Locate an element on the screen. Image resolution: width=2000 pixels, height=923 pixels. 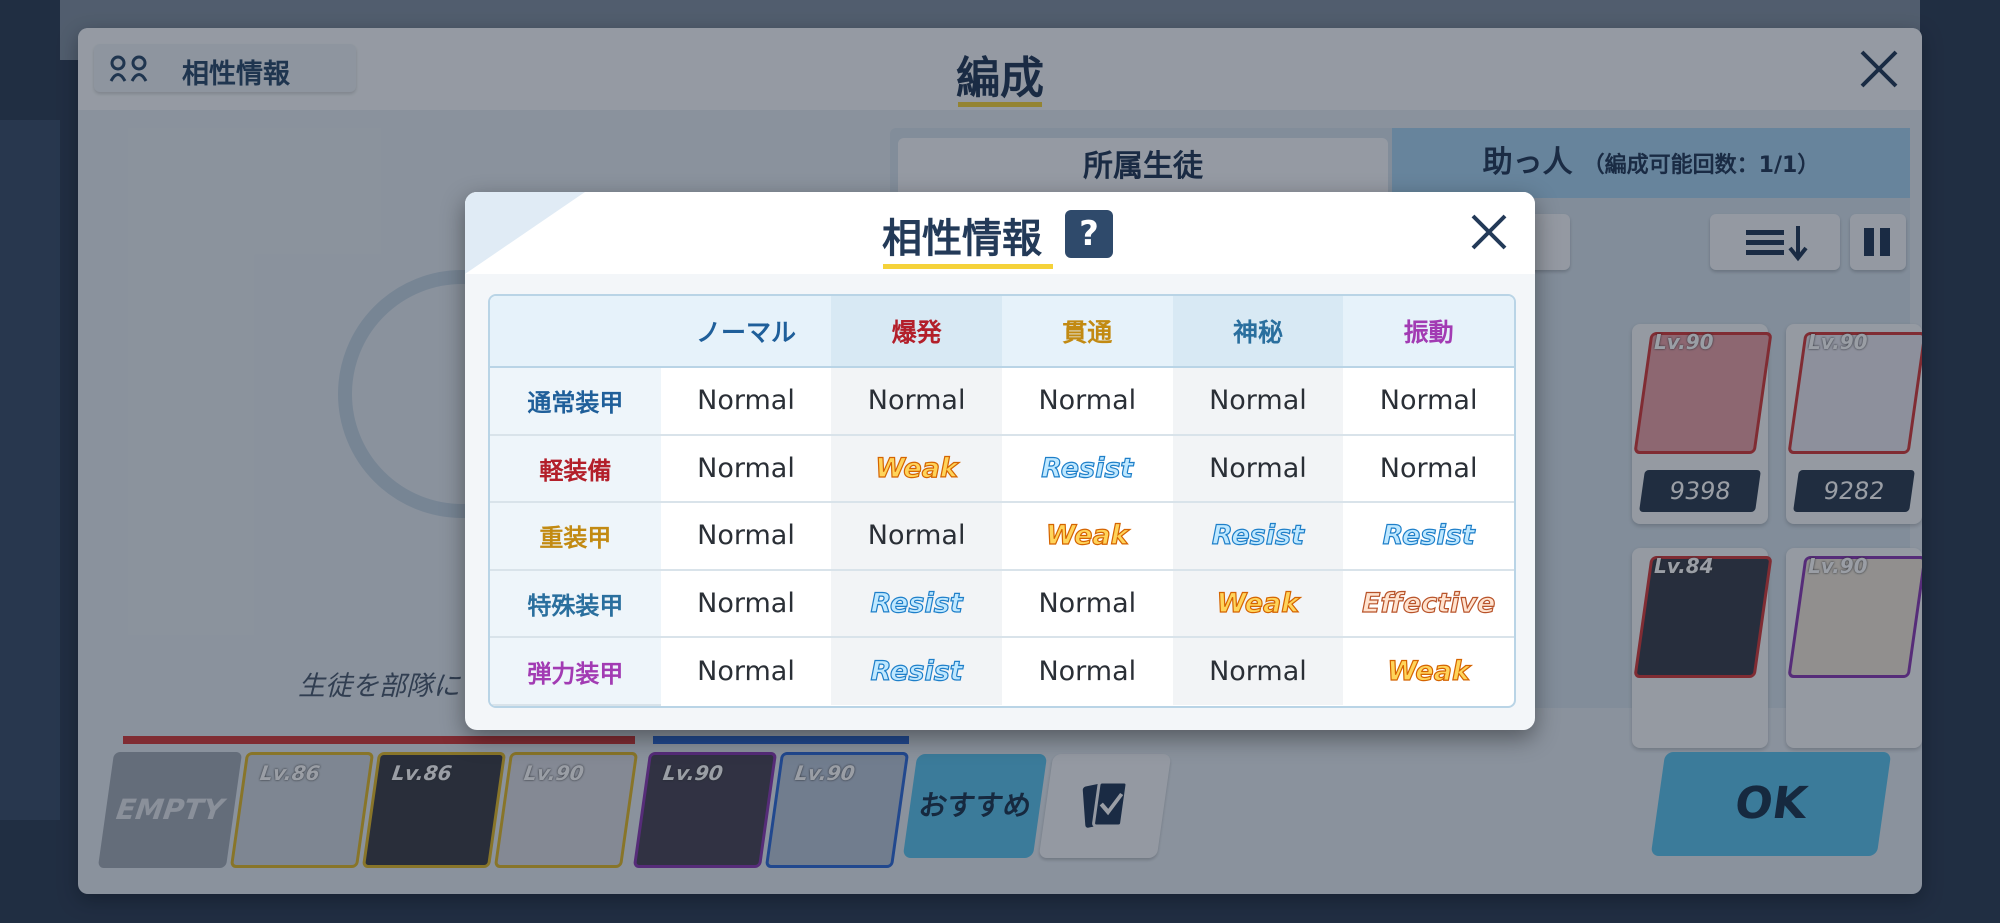
table-cell: Effective is located at coordinates (1428, 604).